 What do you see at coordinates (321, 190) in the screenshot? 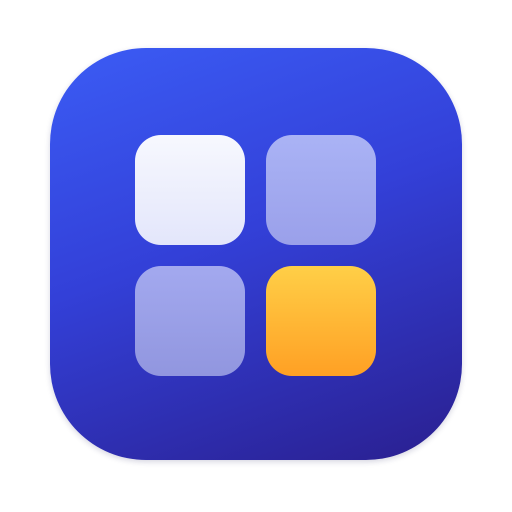
I see `tile-top-right` at bounding box center [321, 190].